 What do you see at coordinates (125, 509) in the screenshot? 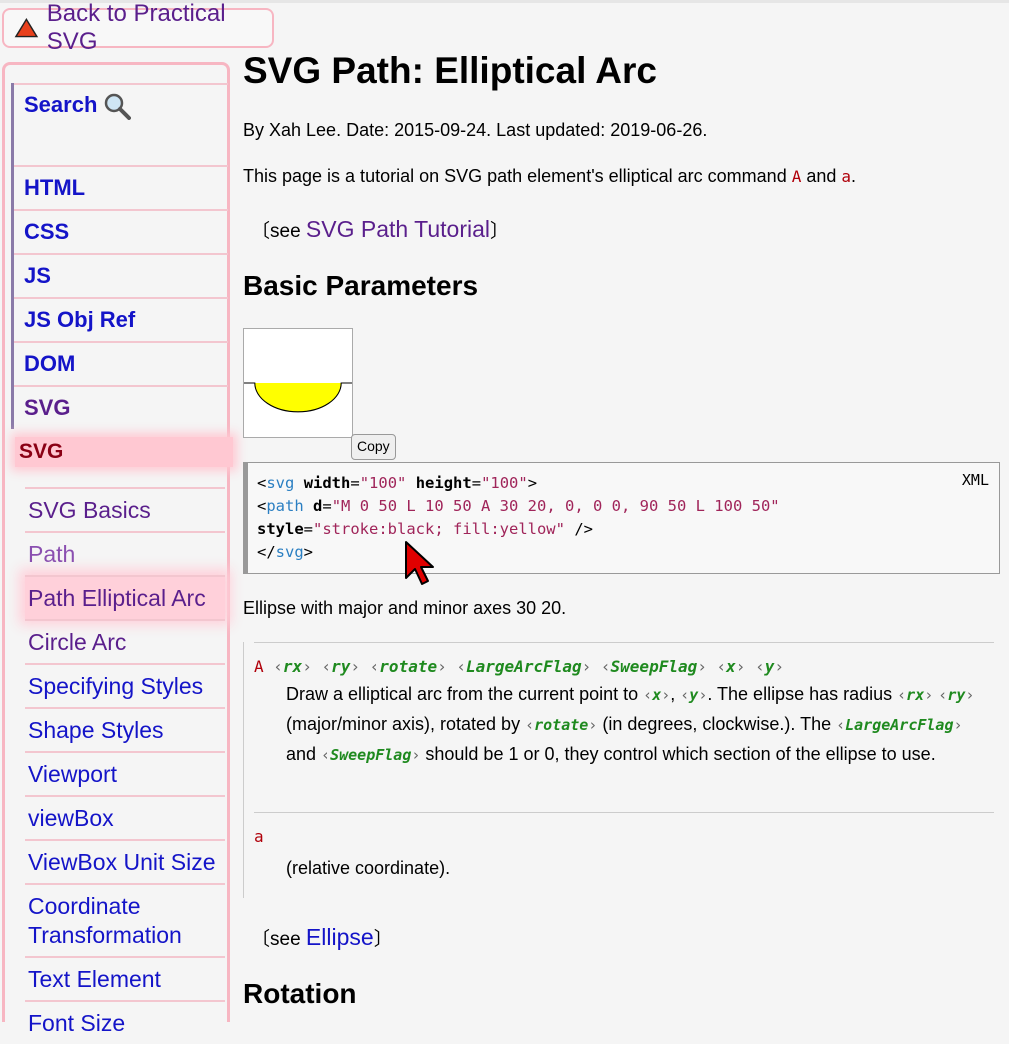
I see `nav-svg-basics: SVG Basics` at bounding box center [125, 509].